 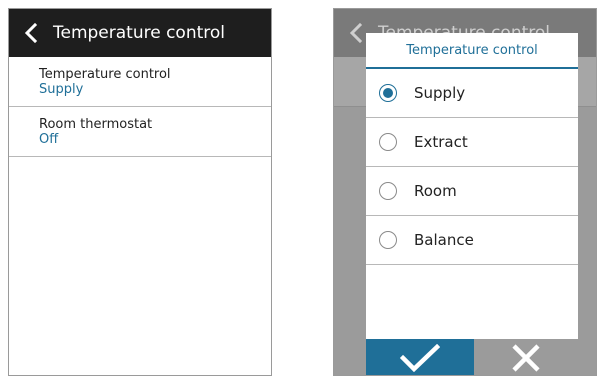 I want to click on option-label: Room, so click(x=435, y=191).